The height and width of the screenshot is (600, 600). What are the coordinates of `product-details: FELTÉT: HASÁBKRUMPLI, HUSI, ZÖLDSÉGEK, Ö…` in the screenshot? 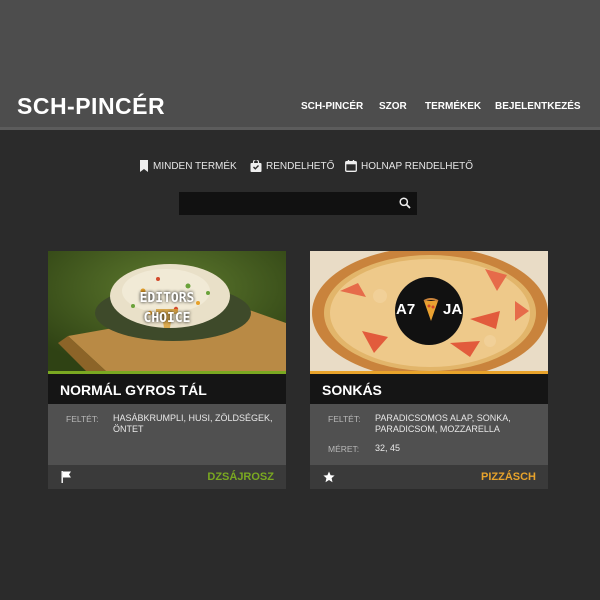 It's located at (167, 434).